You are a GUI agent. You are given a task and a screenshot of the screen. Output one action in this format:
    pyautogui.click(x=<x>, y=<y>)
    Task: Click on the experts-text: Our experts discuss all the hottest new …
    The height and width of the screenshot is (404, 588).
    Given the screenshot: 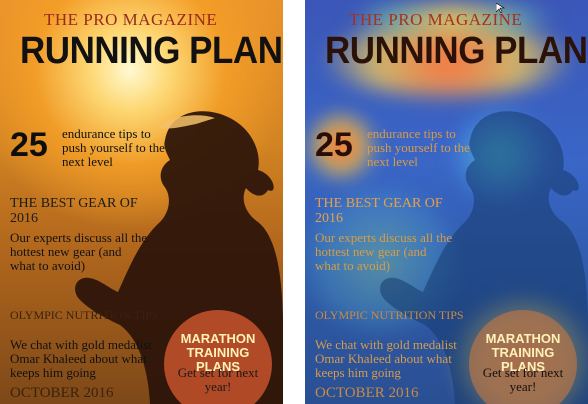 What is the action you would take?
    pyautogui.click(x=79, y=251)
    